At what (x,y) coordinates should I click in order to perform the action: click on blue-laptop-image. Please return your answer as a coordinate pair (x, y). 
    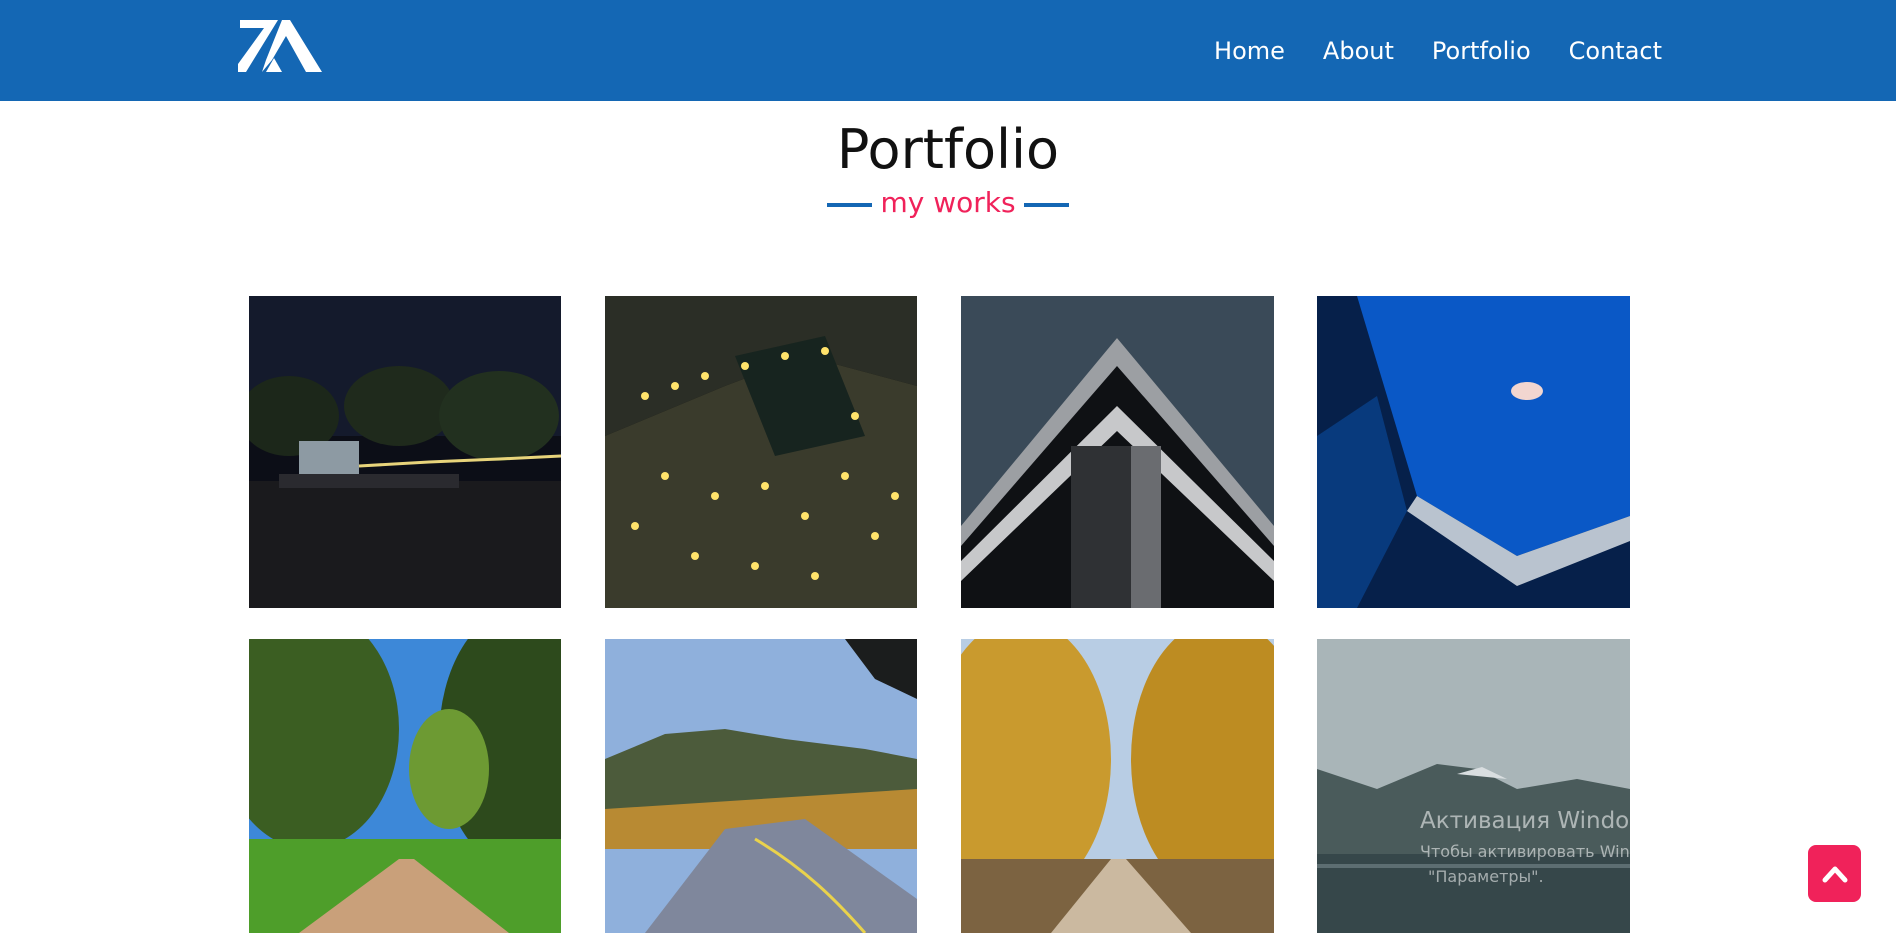
    Looking at the image, I should click on (1473, 452).